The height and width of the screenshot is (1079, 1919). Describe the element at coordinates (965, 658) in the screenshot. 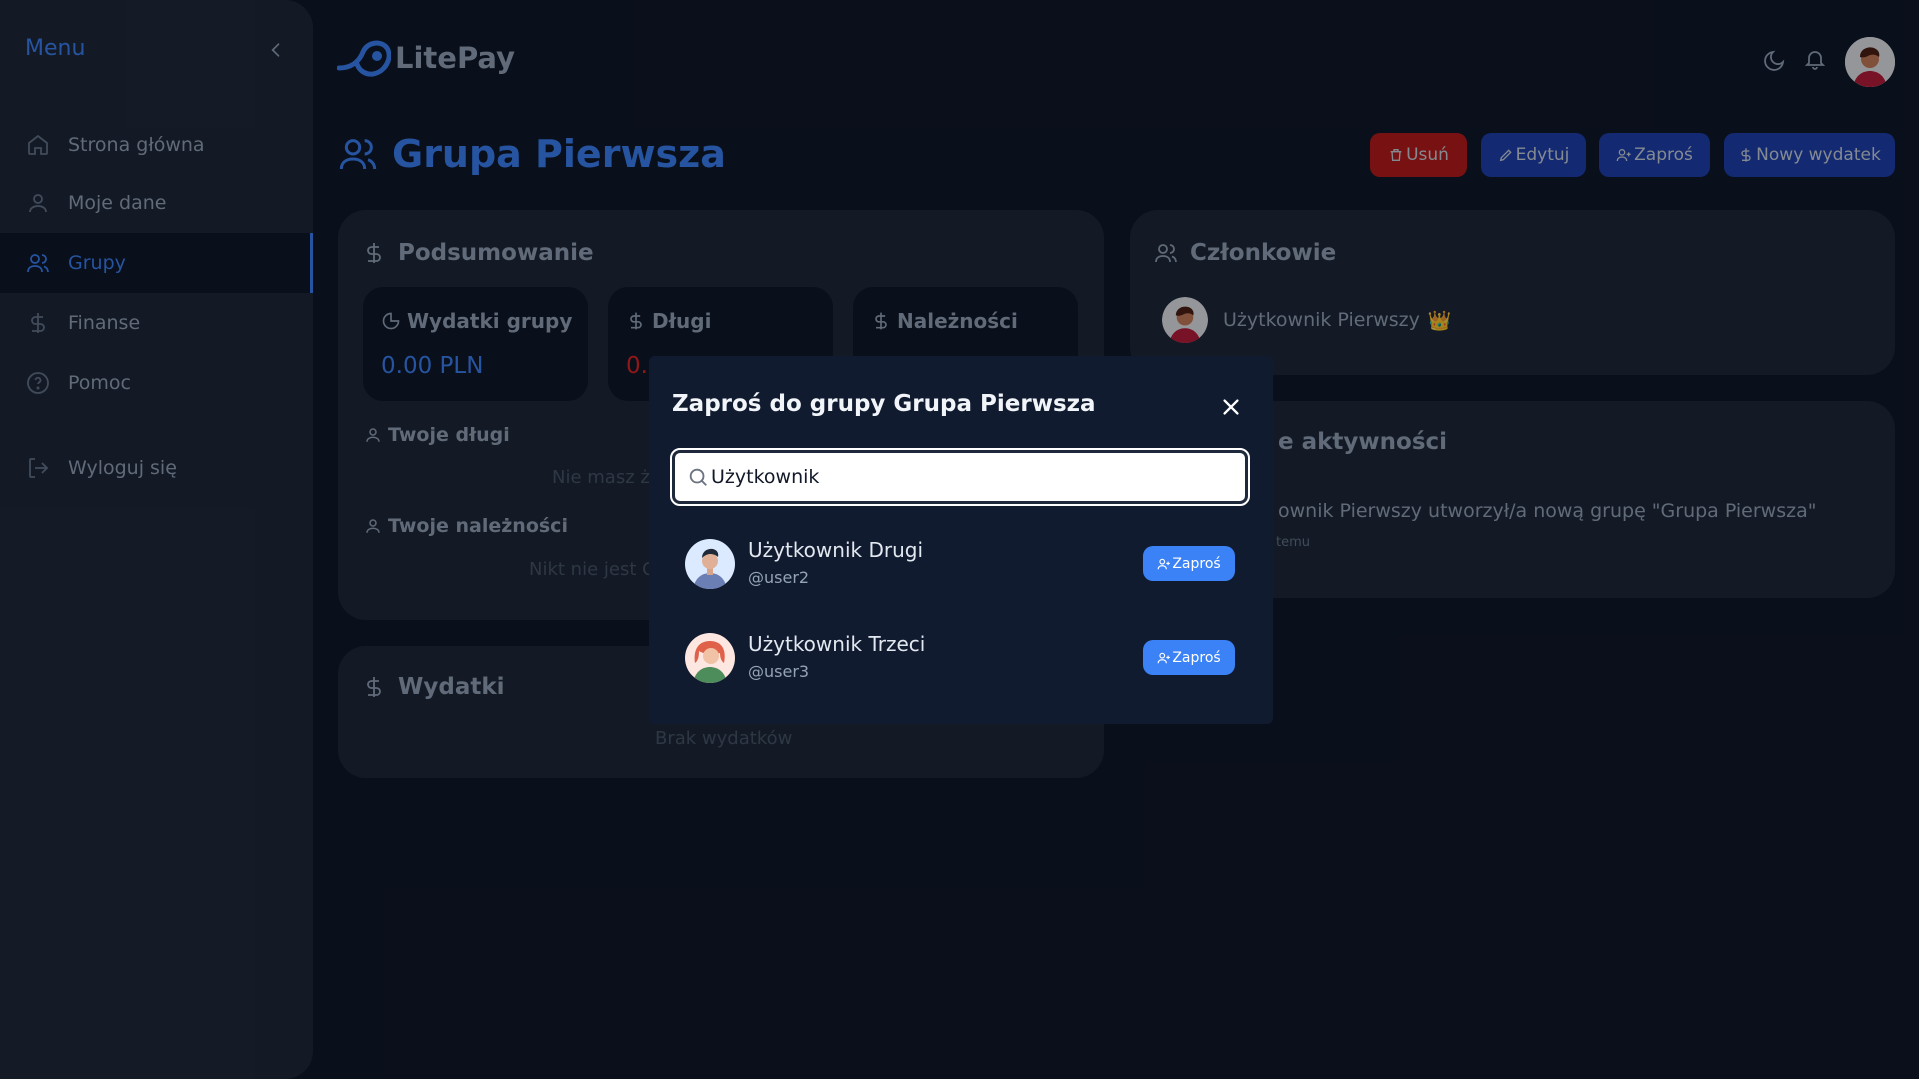

I see `user-result-row: Użytkownik Trzeci @user3 Zaproś` at that location.